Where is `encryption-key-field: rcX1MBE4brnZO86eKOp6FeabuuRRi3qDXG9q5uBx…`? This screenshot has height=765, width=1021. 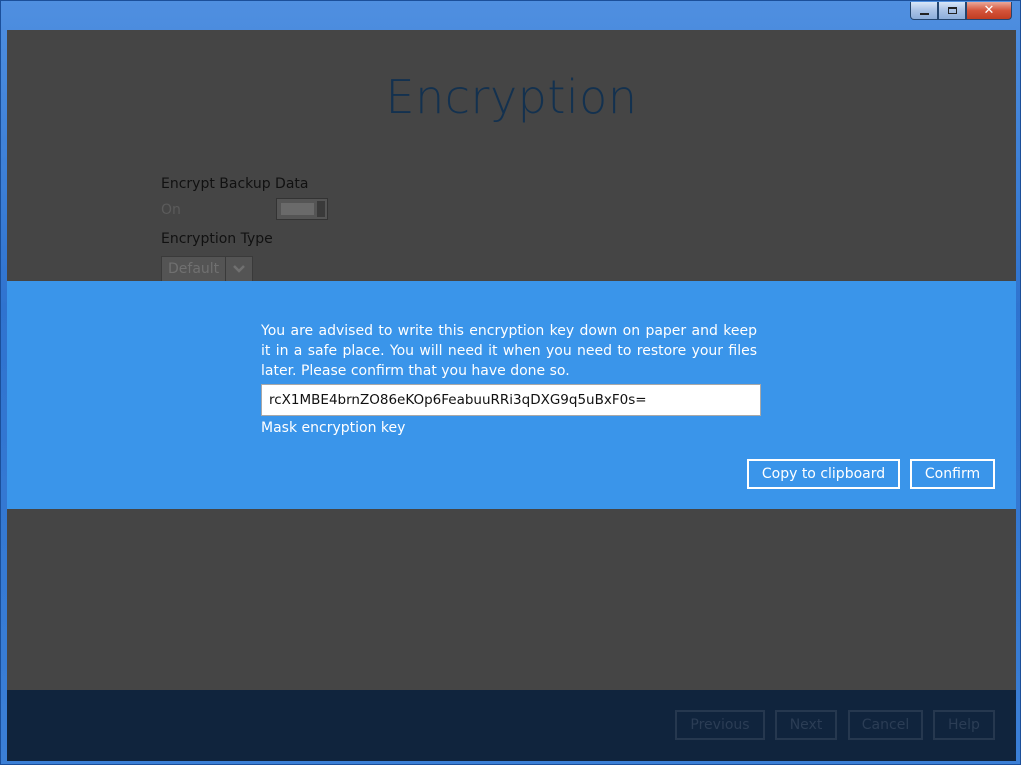
encryption-key-field: rcX1MBE4brnZO86eKOp6FeabuuRRi3qDXG9q5uBx… is located at coordinates (511, 400).